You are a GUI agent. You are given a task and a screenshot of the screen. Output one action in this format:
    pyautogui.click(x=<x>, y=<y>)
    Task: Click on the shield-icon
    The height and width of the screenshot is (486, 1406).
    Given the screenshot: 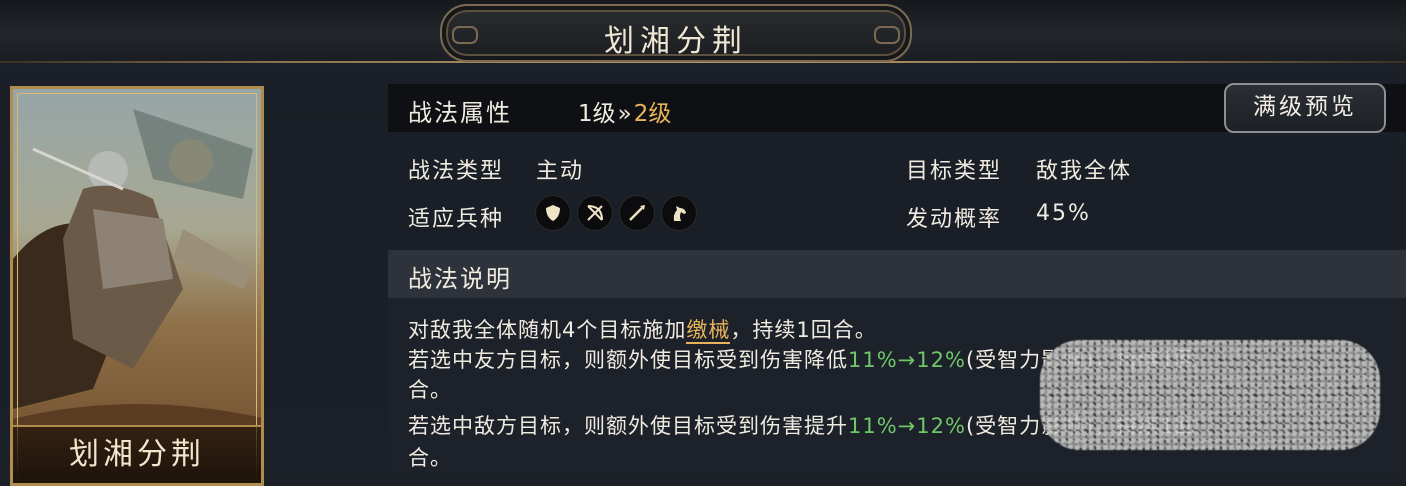 What is the action you would take?
    pyautogui.click(x=553, y=213)
    